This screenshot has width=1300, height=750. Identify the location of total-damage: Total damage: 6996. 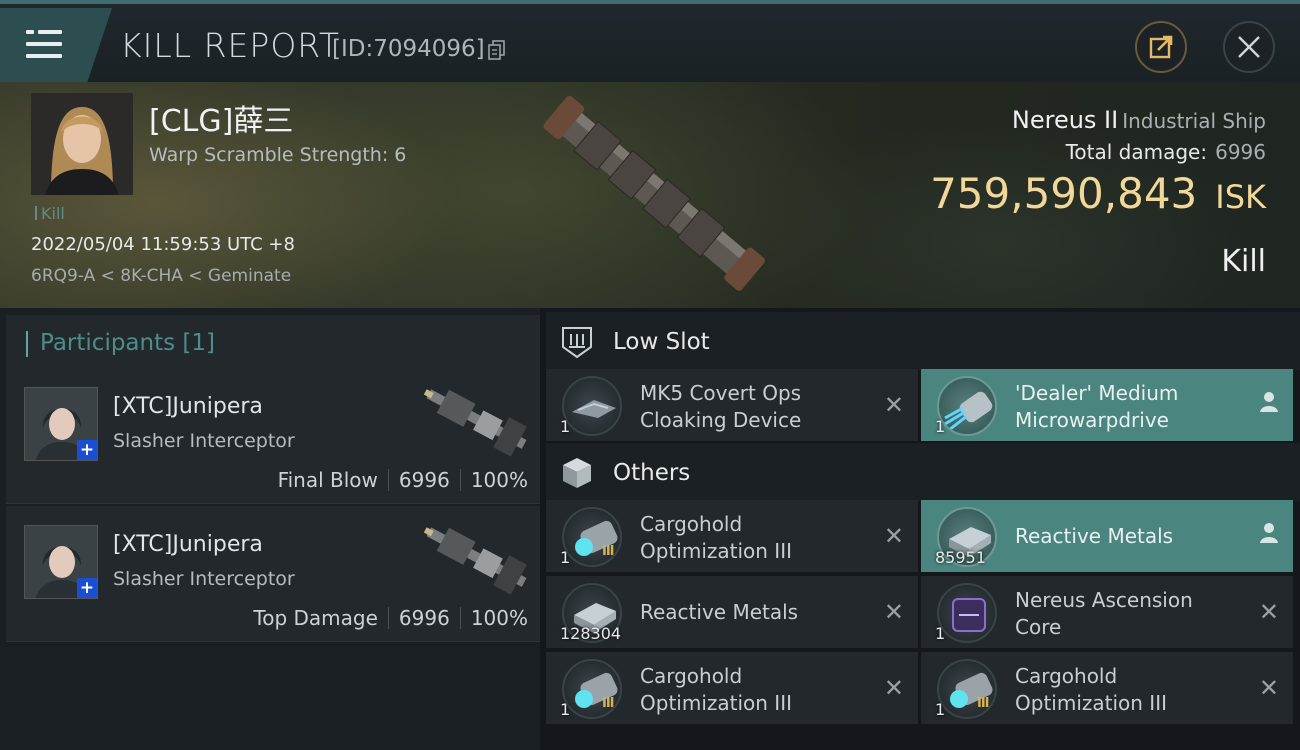
(1166, 152).